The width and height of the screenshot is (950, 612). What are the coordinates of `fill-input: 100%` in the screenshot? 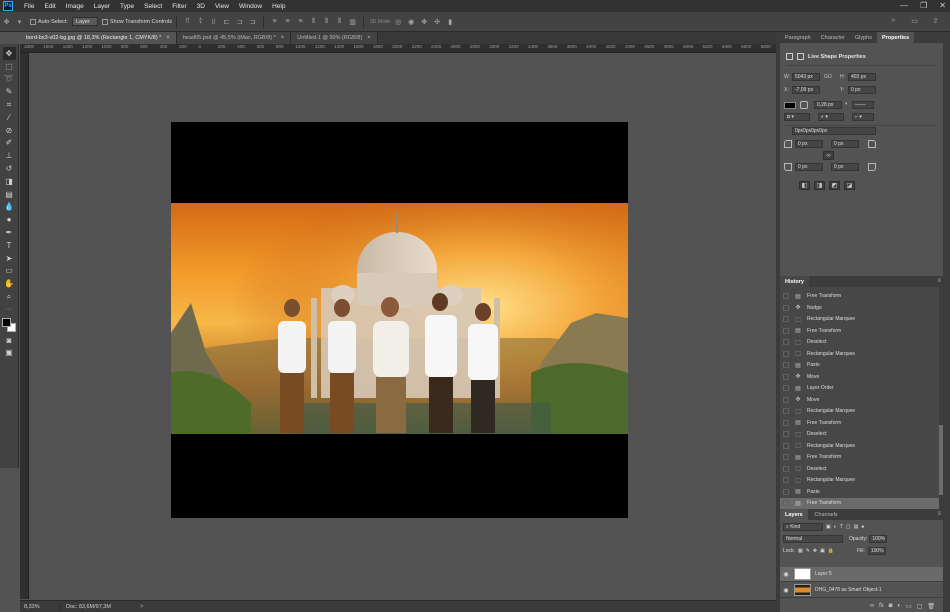 It's located at (876, 551).